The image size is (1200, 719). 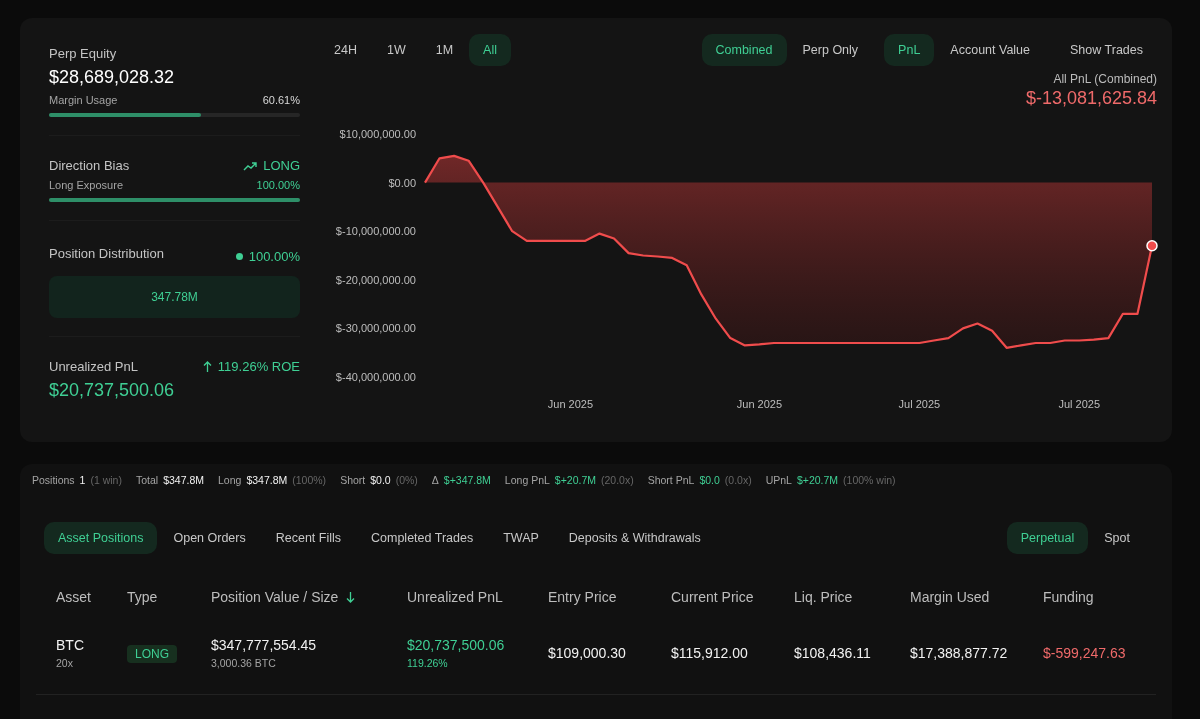 What do you see at coordinates (671, 480) in the screenshot?
I see `stat-label: Short PnL` at bounding box center [671, 480].